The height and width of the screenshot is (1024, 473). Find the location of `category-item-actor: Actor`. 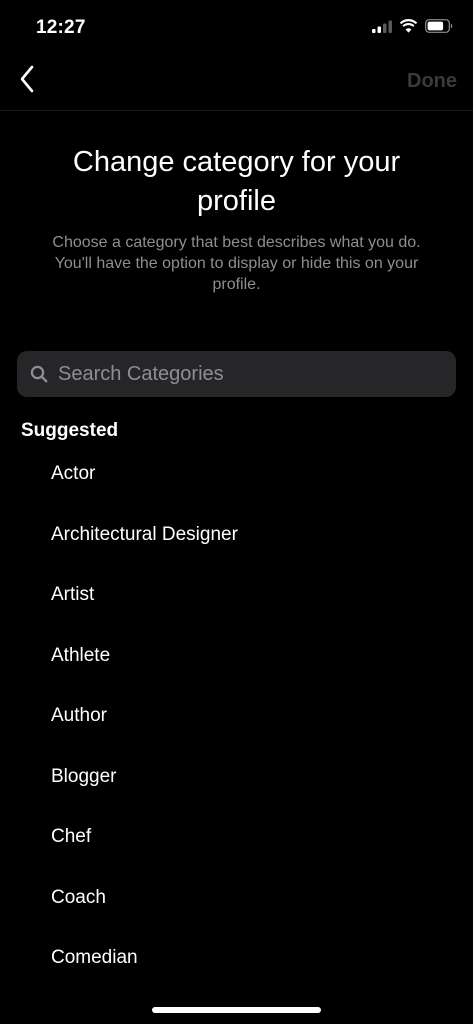

category-item-actor: Actor is located at coordinates (236, 474).